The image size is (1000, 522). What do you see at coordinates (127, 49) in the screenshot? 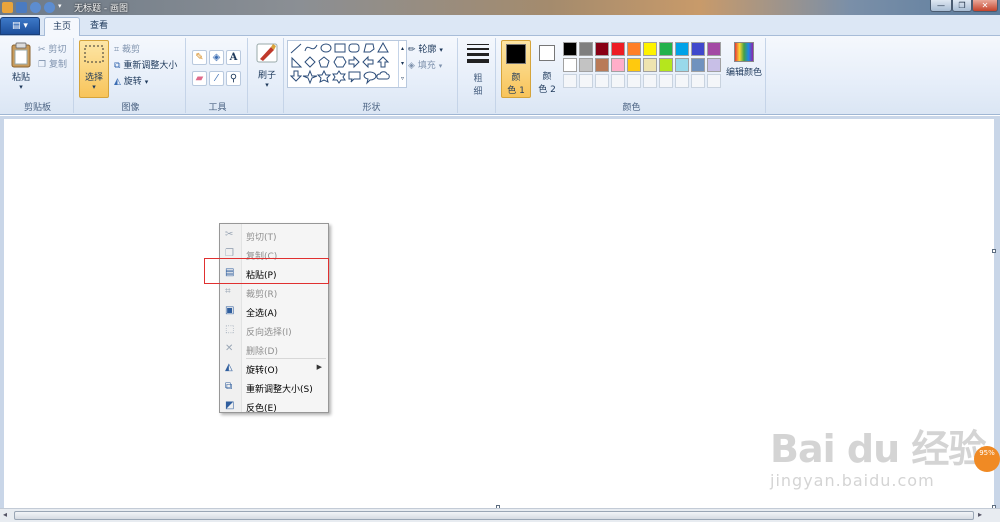
I see `crop-button: ⌗ 裁剪` at bounding box center [127, 49].